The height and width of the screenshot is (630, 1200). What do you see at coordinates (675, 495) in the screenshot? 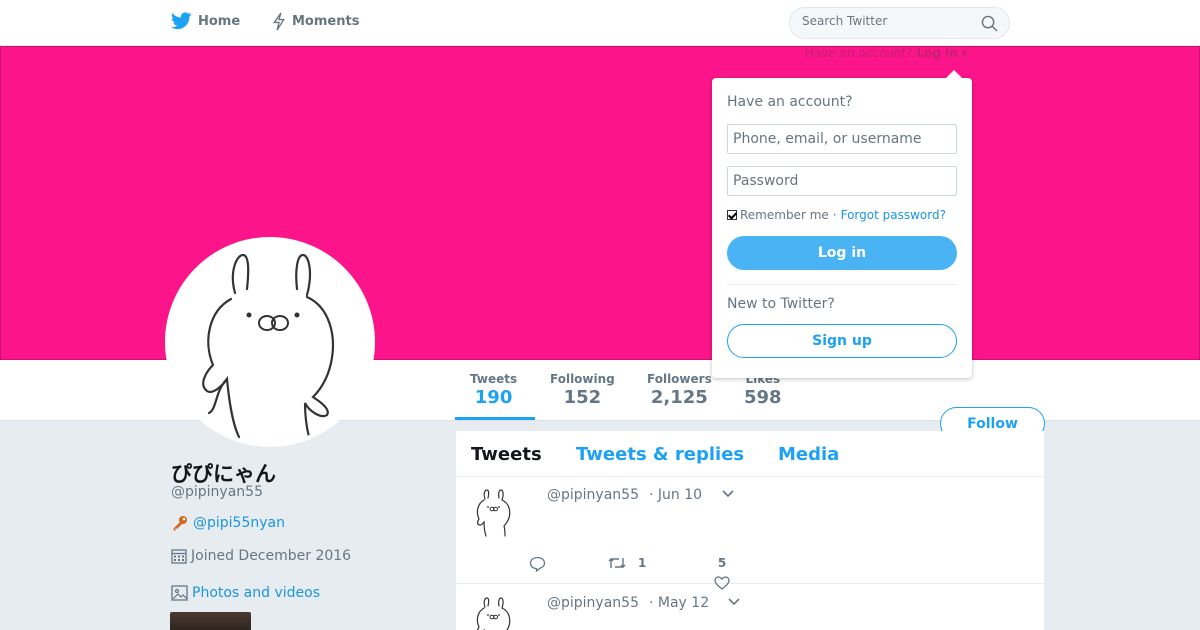
I see `tweet-timestamp: · Jun 10` at bounding box center [675, 495].